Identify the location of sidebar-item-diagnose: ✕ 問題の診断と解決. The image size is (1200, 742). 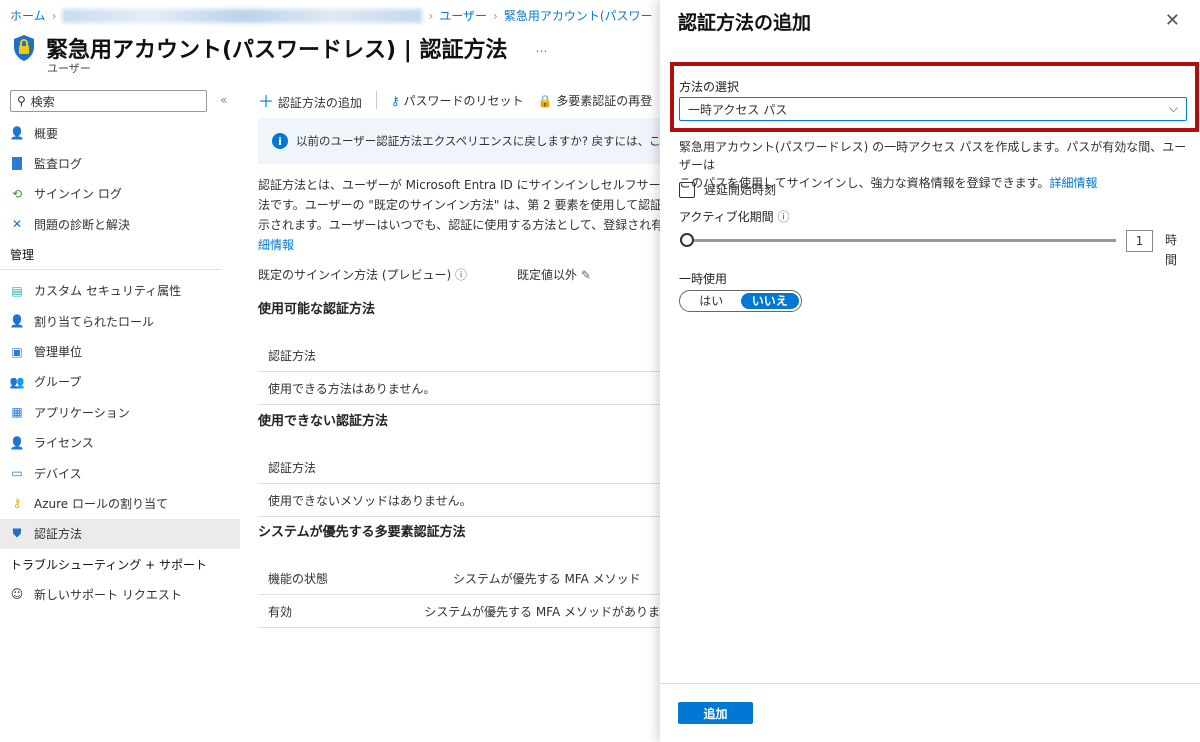
(120, 224).